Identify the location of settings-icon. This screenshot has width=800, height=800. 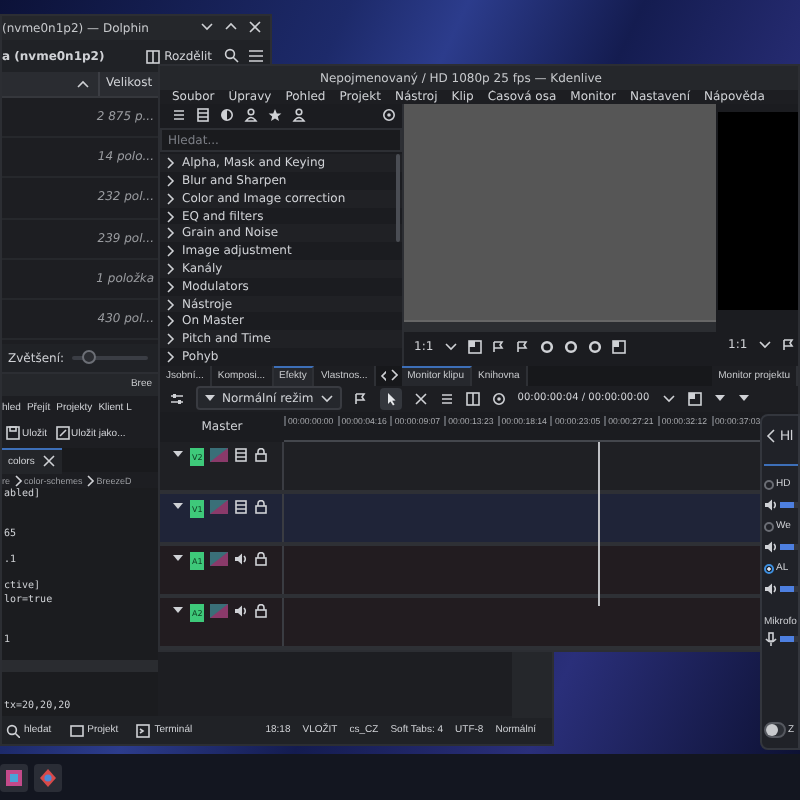
(389, 115).